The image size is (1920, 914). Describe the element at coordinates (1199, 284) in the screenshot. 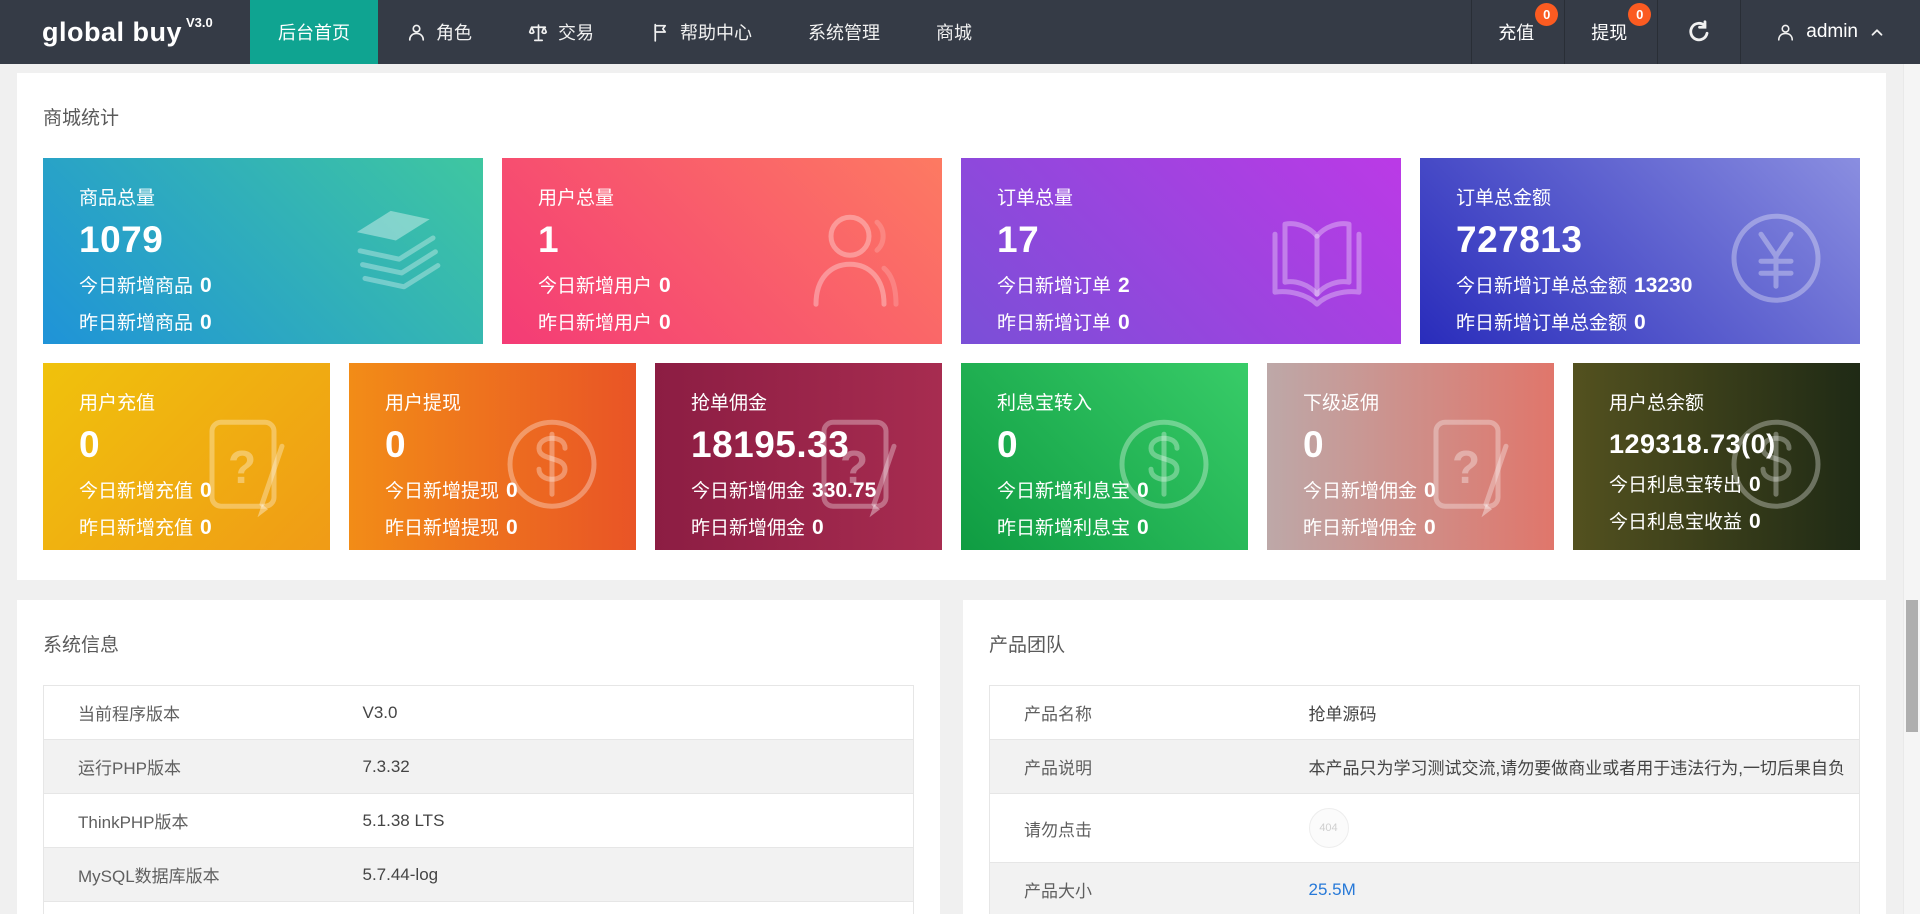

I see `stat-card-line: 今日新增订单 2` at that location.